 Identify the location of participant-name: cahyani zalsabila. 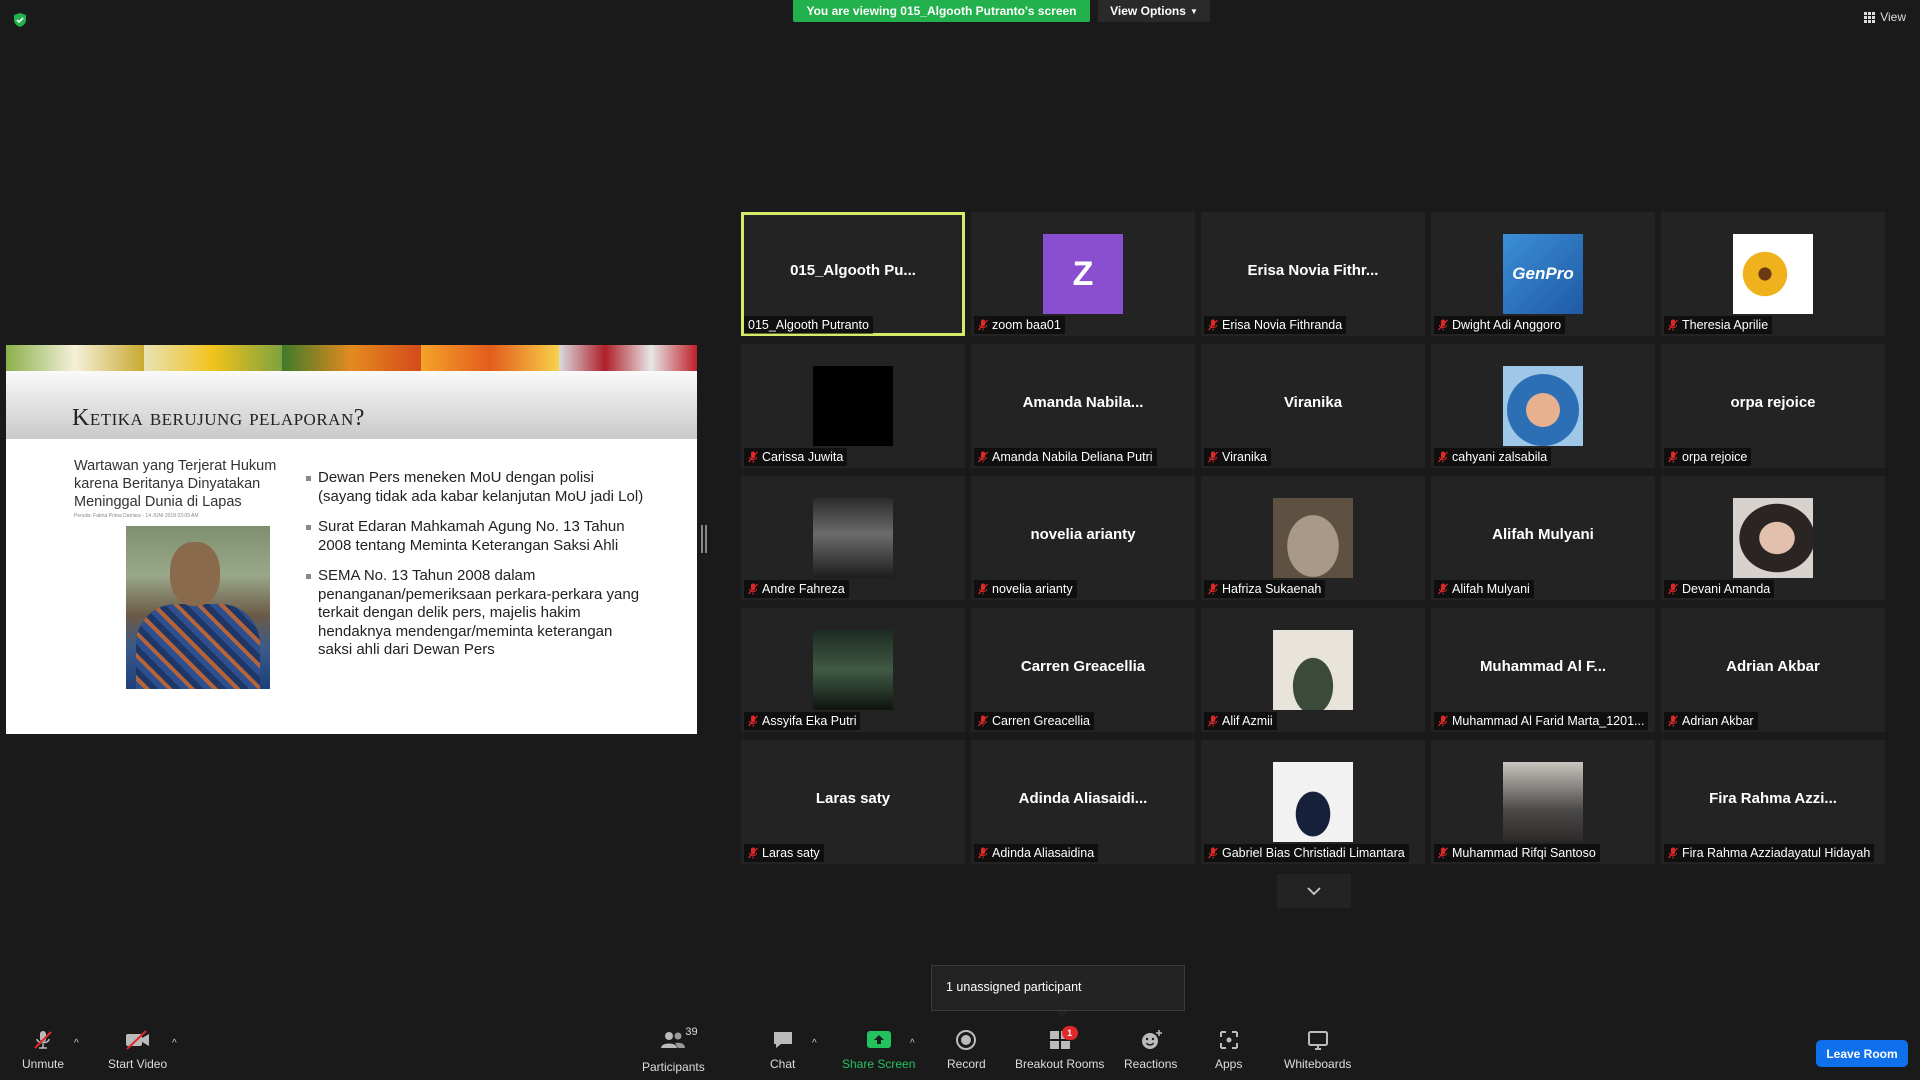
(1500, 457).